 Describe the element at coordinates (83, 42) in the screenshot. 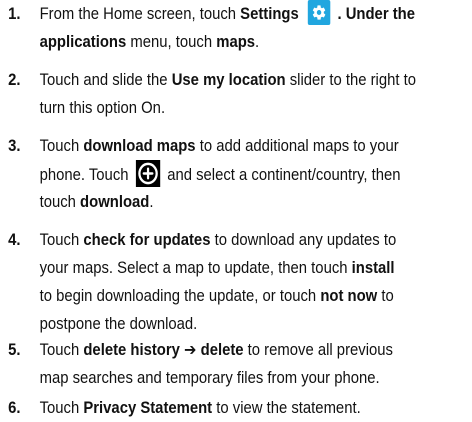

I see `bold-term: applications` at that location.